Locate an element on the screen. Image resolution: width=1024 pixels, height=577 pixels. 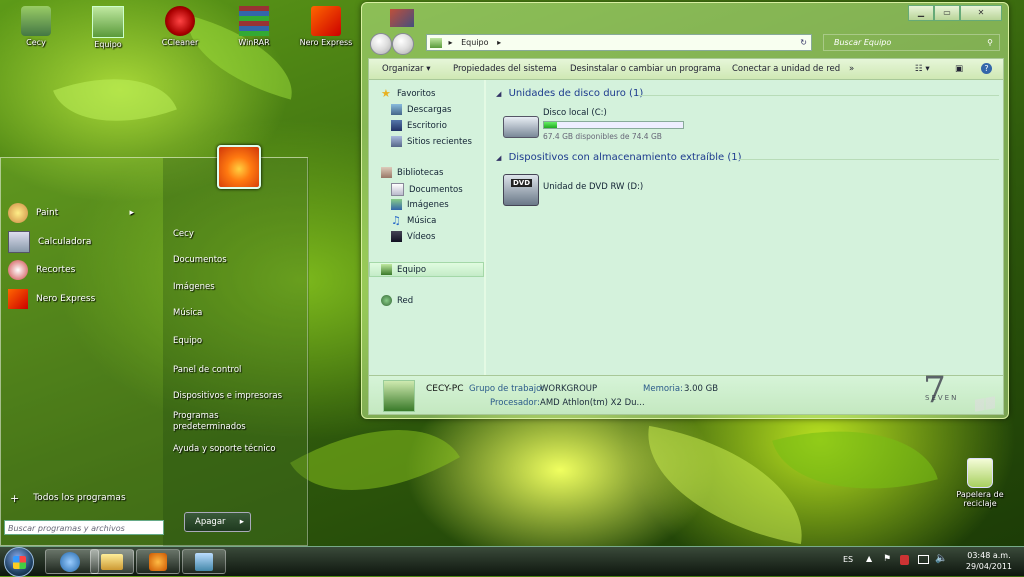
start-link-devices: Dispositivos e impresoras is located at coordinates (227, 396).